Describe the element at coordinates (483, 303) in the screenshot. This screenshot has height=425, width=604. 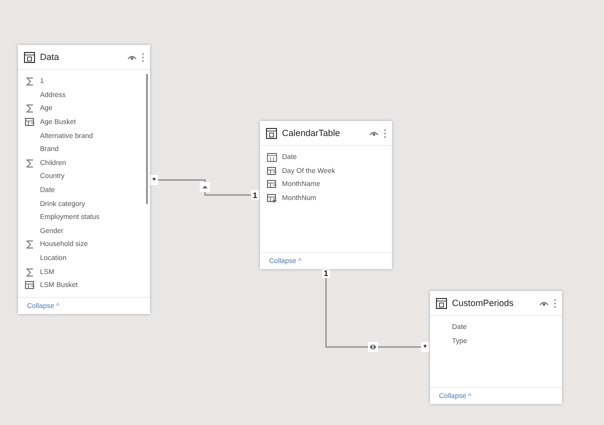
I see `table-title: CustomPeriods` at that location.